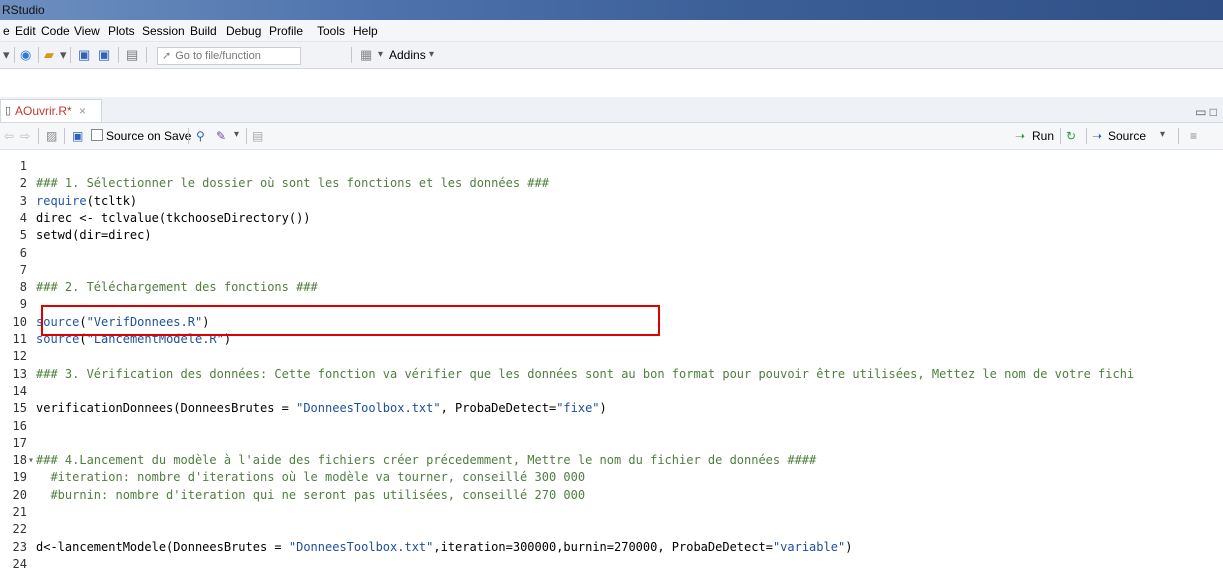 Image resolution: width=1223 pixels, height=583 pixels. What do you see at coordinates (611, 235) in the screenshot?
I see `code-line: 5 setwd(dir=direc)` at bounding box center [611, 235].